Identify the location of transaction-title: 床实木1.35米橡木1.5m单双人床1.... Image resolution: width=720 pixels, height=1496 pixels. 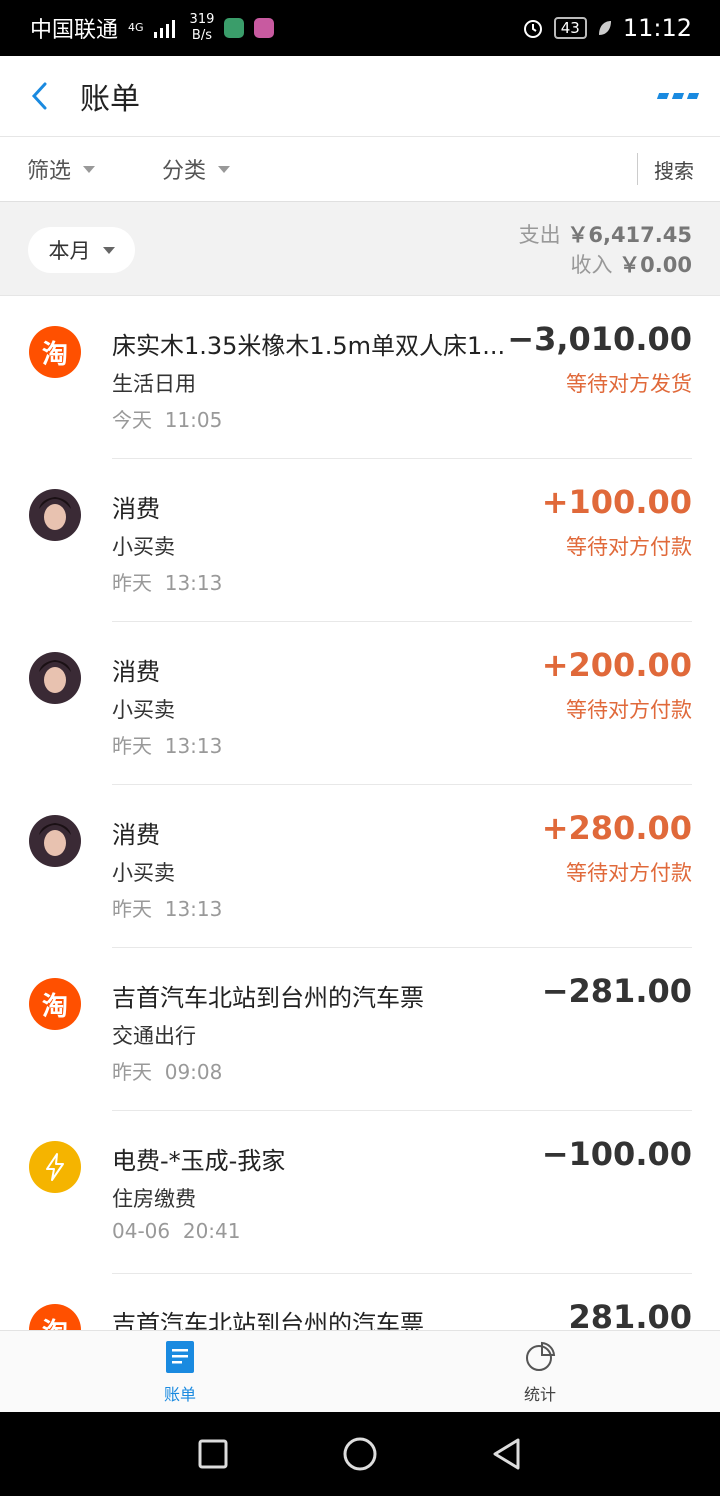
(309, 346).